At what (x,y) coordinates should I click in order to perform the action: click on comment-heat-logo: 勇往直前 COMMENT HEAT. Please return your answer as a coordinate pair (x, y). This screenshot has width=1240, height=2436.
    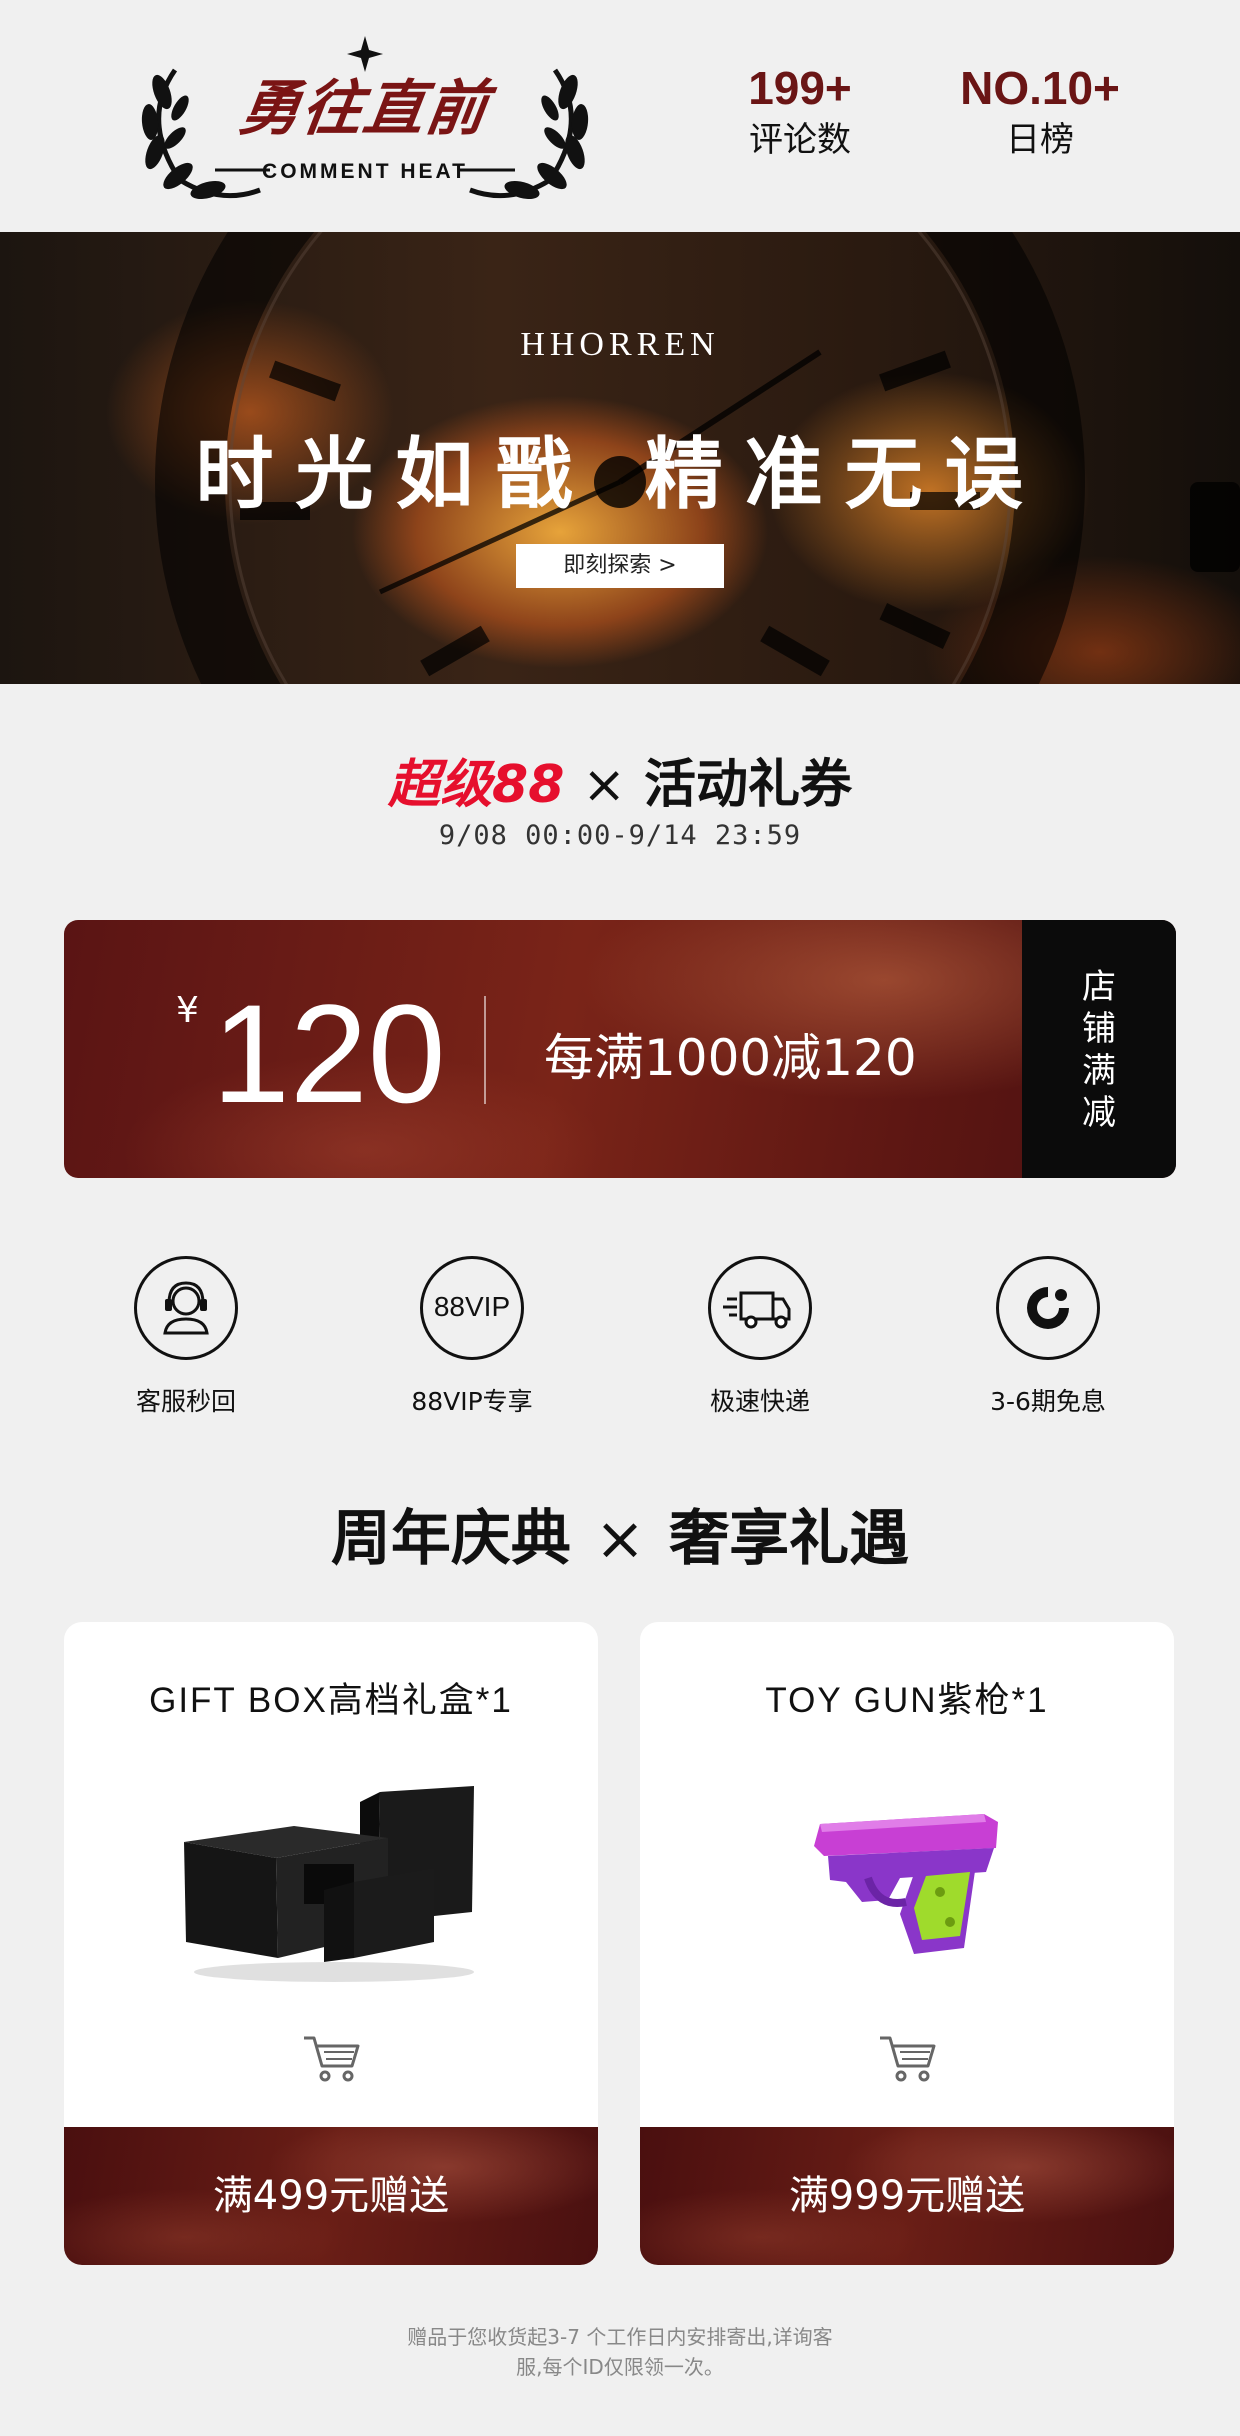
    Looking at the image, I should click on (365, 115).